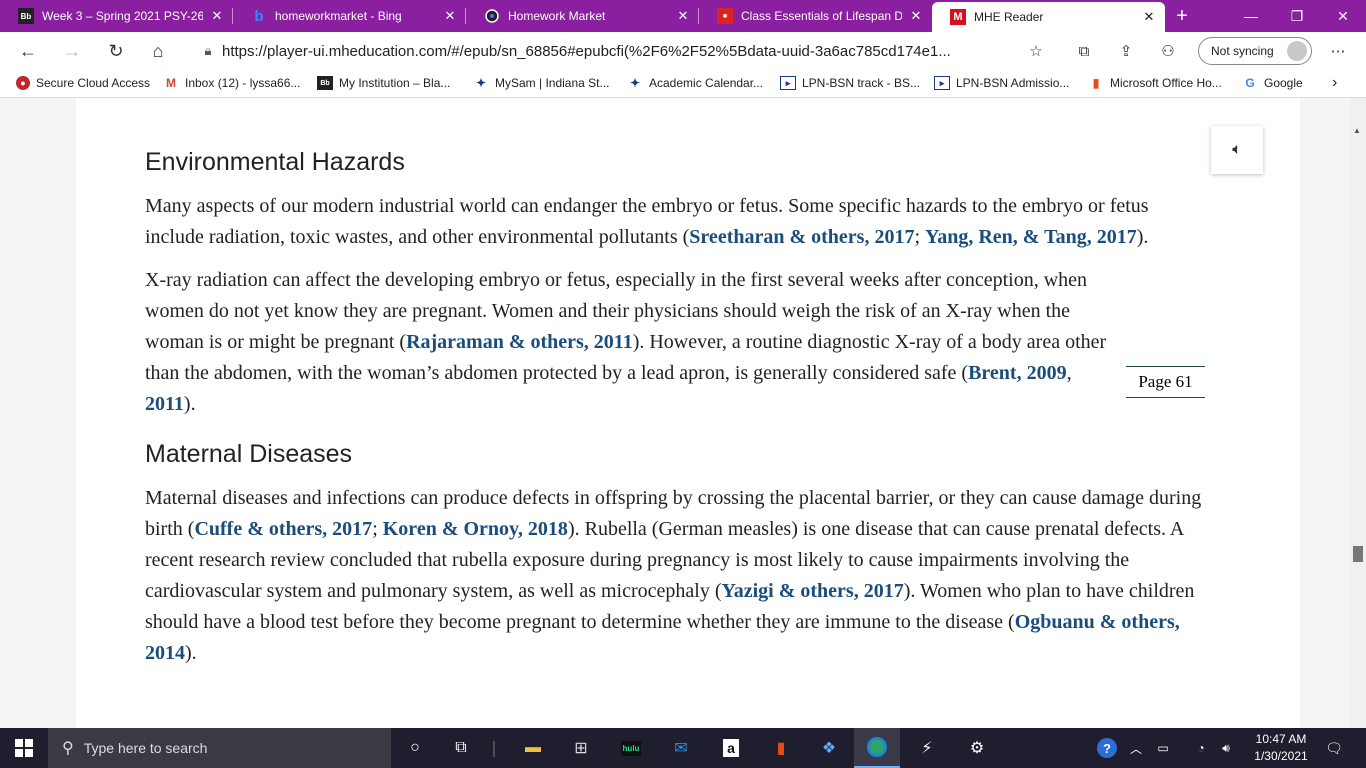  I want to click on tab-class-essentials: ■ Class Essentials of Lifespan Dev ✕, so click(815, 16).